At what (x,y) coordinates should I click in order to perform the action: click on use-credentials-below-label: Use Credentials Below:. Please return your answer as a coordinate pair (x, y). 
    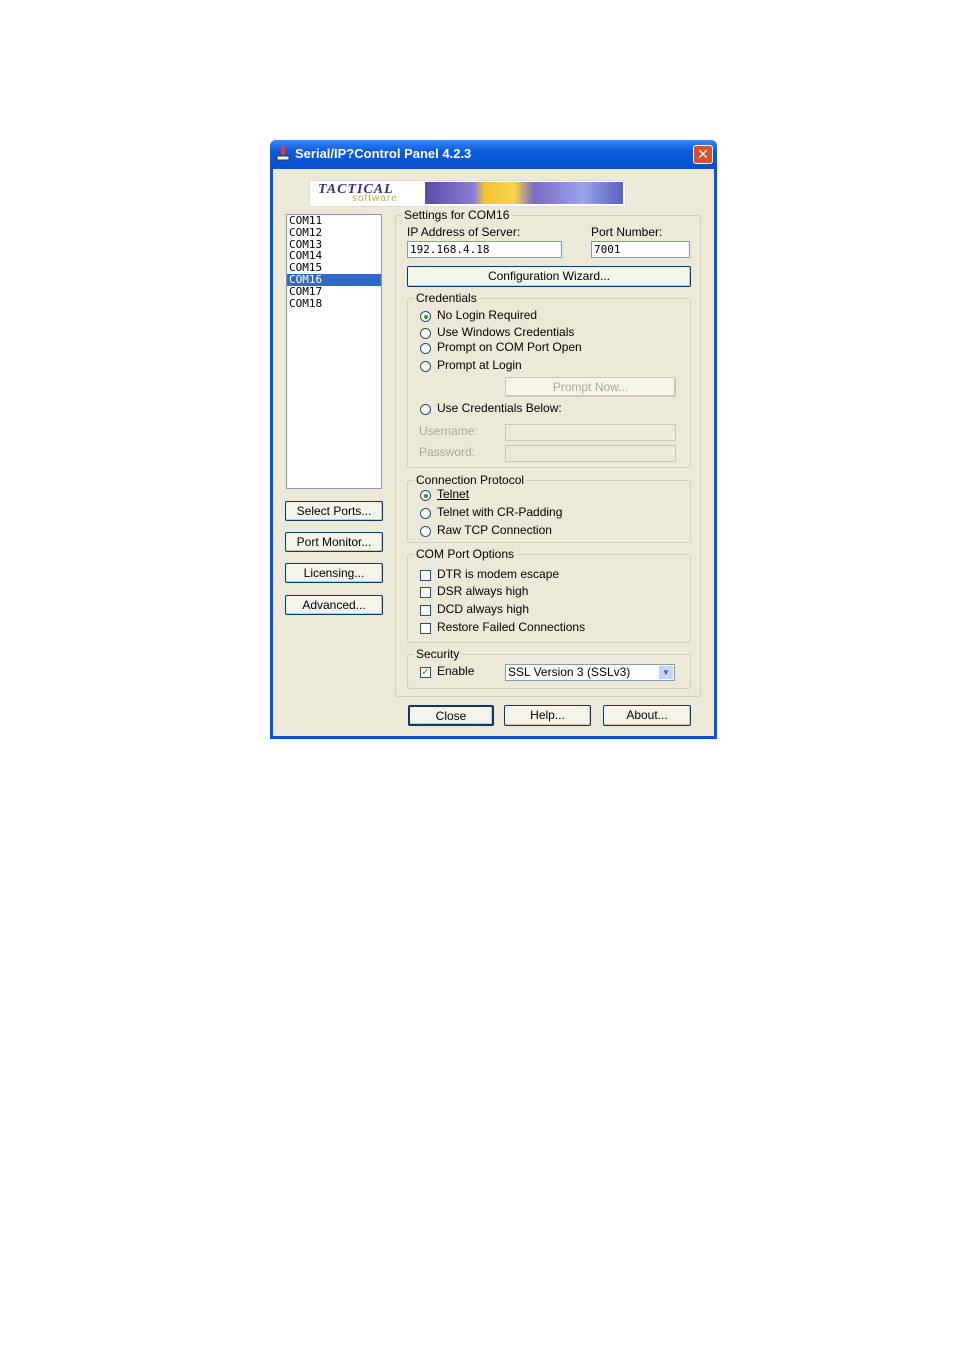
    Looking at the image, I should click on (499, 408).